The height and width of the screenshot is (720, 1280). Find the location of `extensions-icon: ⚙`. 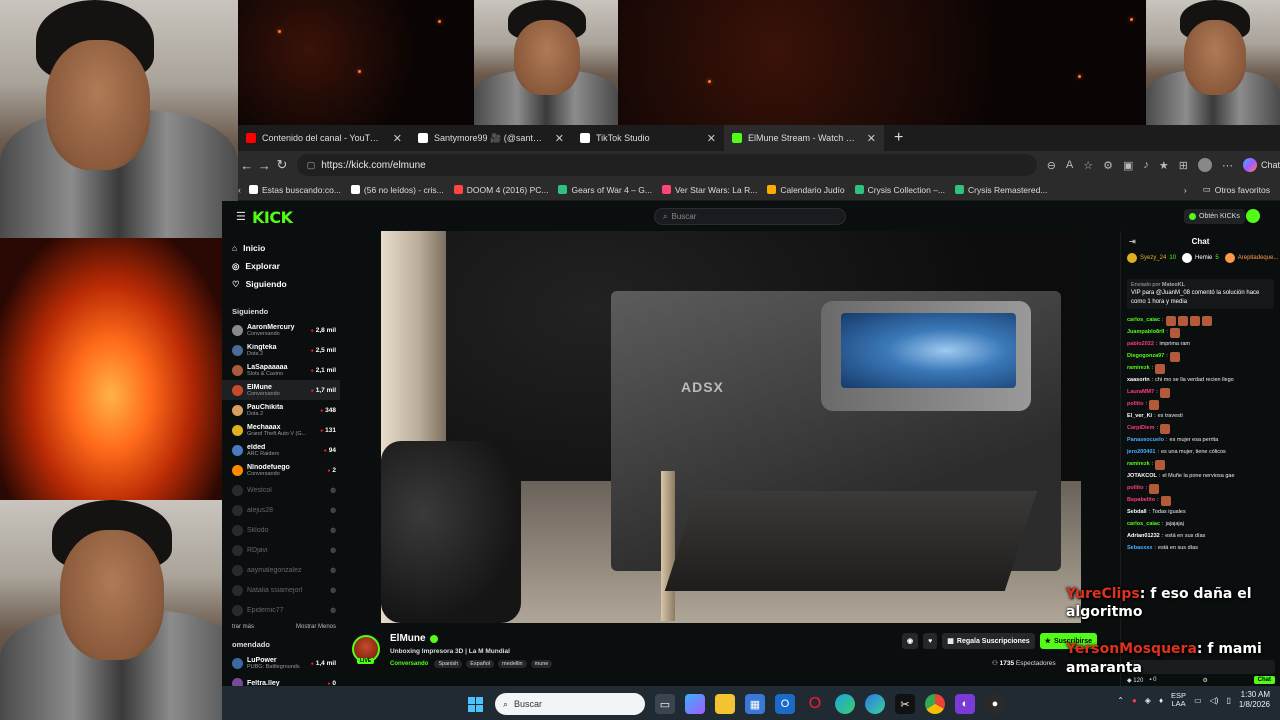

extensions-icon: ⚙ is located at coordinates (1108, 165).